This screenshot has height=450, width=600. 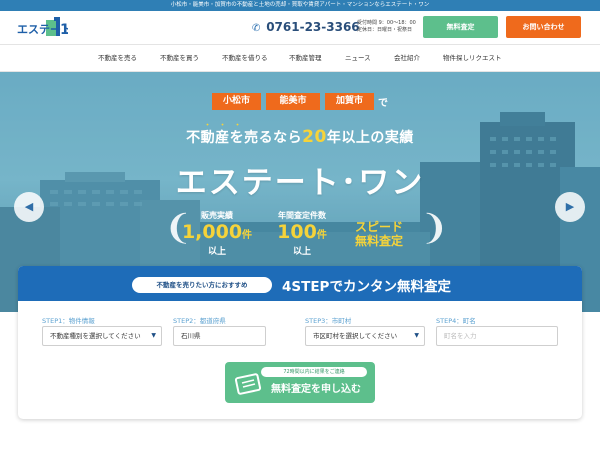 What do you see at coordinates (378, 227) in the screenshot?
I see `speed-line-1: スピード` at bounding box center [378, 227].